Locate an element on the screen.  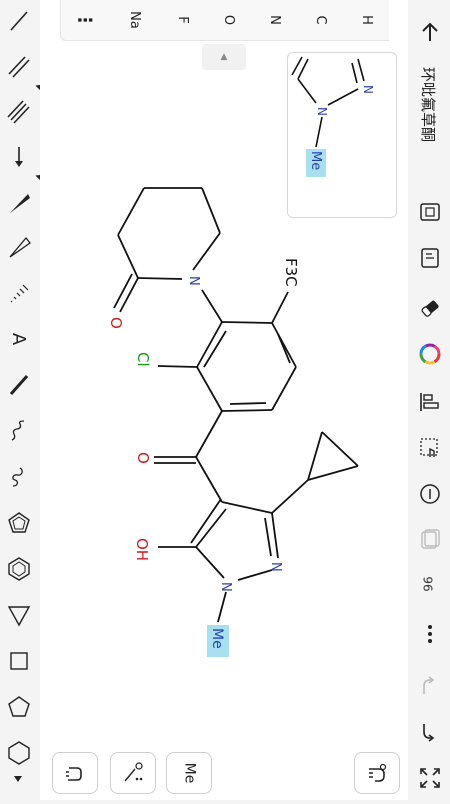
hashed-bond-icon is located at coordinates (19, 293).